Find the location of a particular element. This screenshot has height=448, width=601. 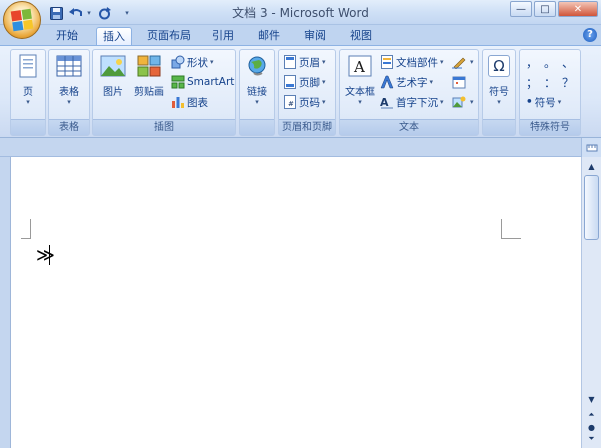

scroll-down-icon: ▼ is located at coordinates (591, 399).